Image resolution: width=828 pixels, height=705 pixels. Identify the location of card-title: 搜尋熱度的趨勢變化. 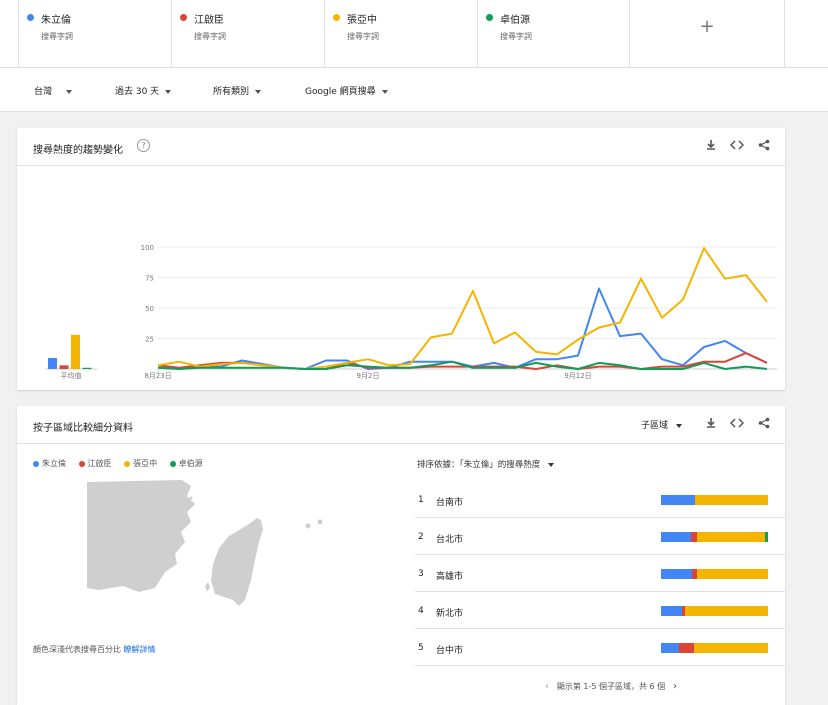
(78, 150).